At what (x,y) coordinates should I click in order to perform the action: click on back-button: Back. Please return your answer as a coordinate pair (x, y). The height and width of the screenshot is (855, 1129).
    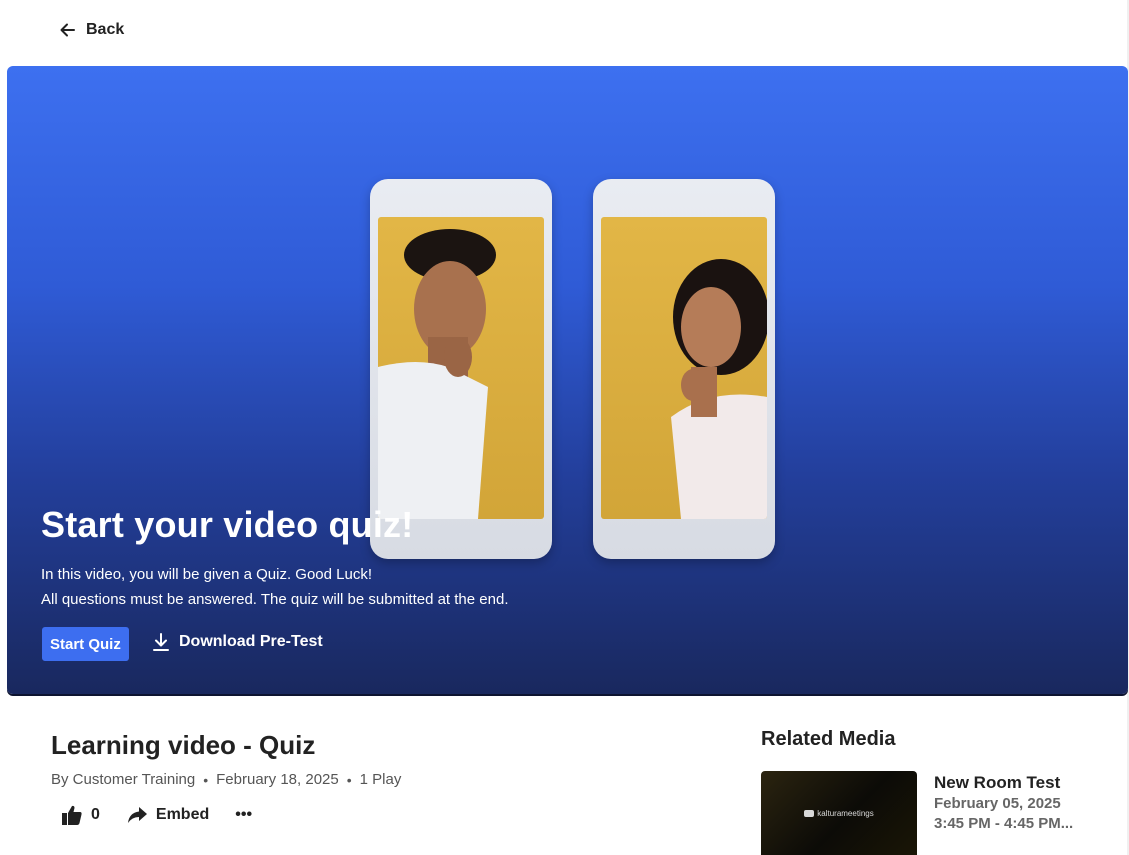
    Looking at the image, I should click on (91, 30).